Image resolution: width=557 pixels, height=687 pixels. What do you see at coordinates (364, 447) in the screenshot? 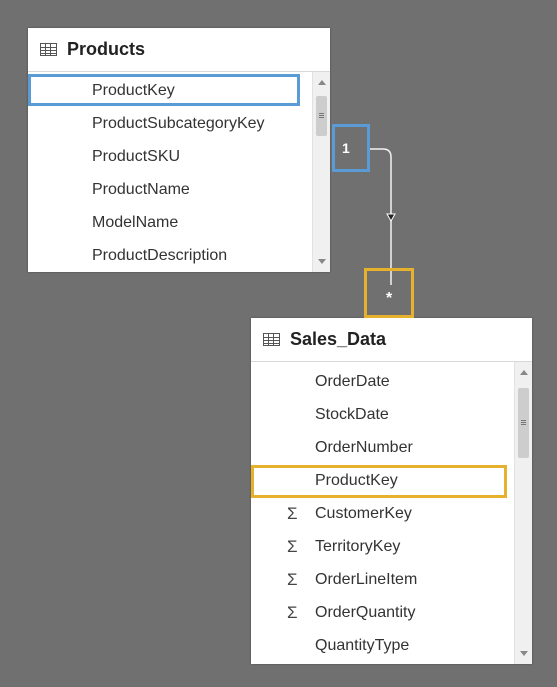
I see `field-label: OrderNumber` at bounding box center [364, 447].